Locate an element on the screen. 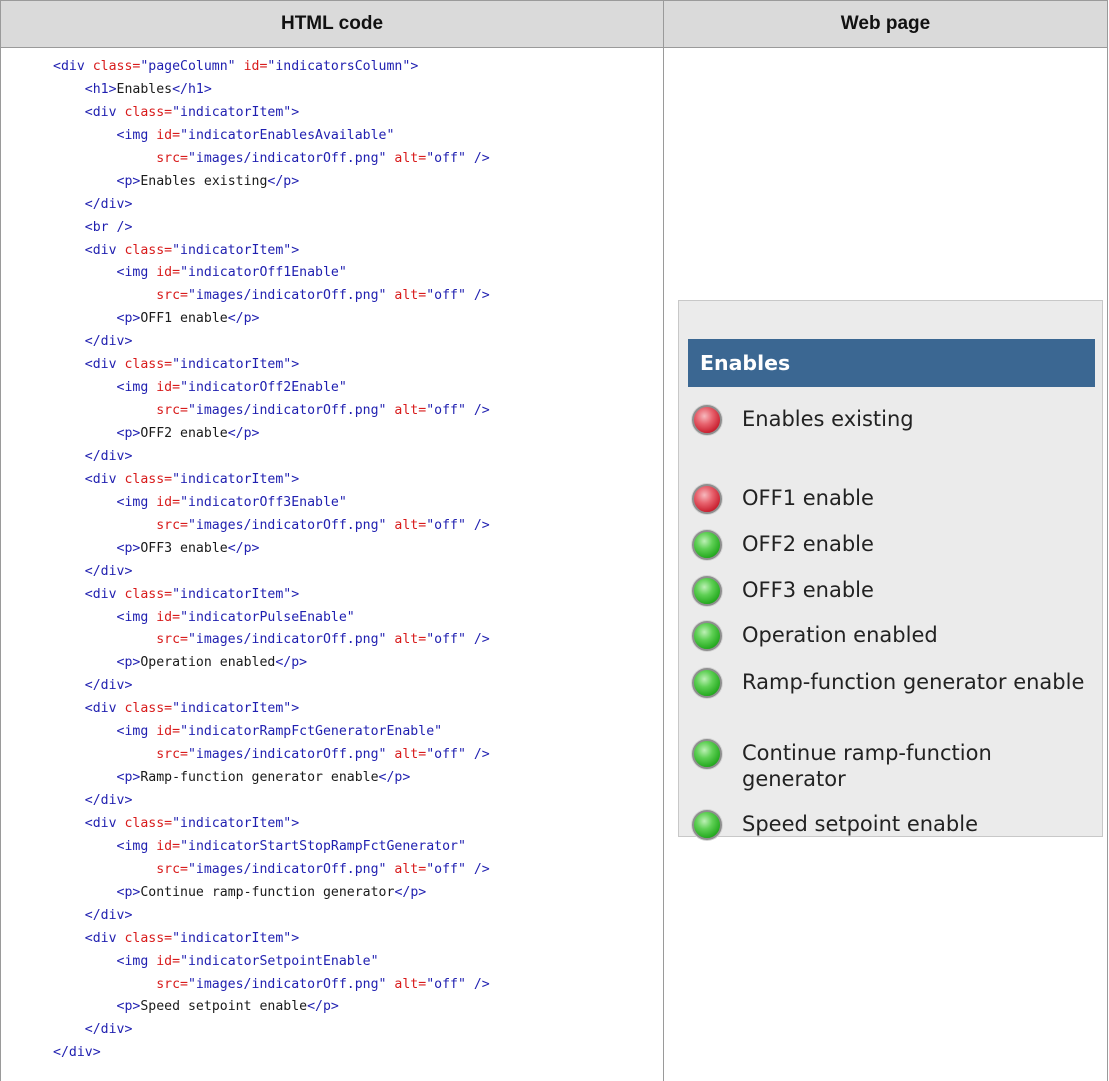 This screenshot has width=1109, height=1081. code-line: <img id="indicatorSetpointEnable" is located at coordinates (271, 962).